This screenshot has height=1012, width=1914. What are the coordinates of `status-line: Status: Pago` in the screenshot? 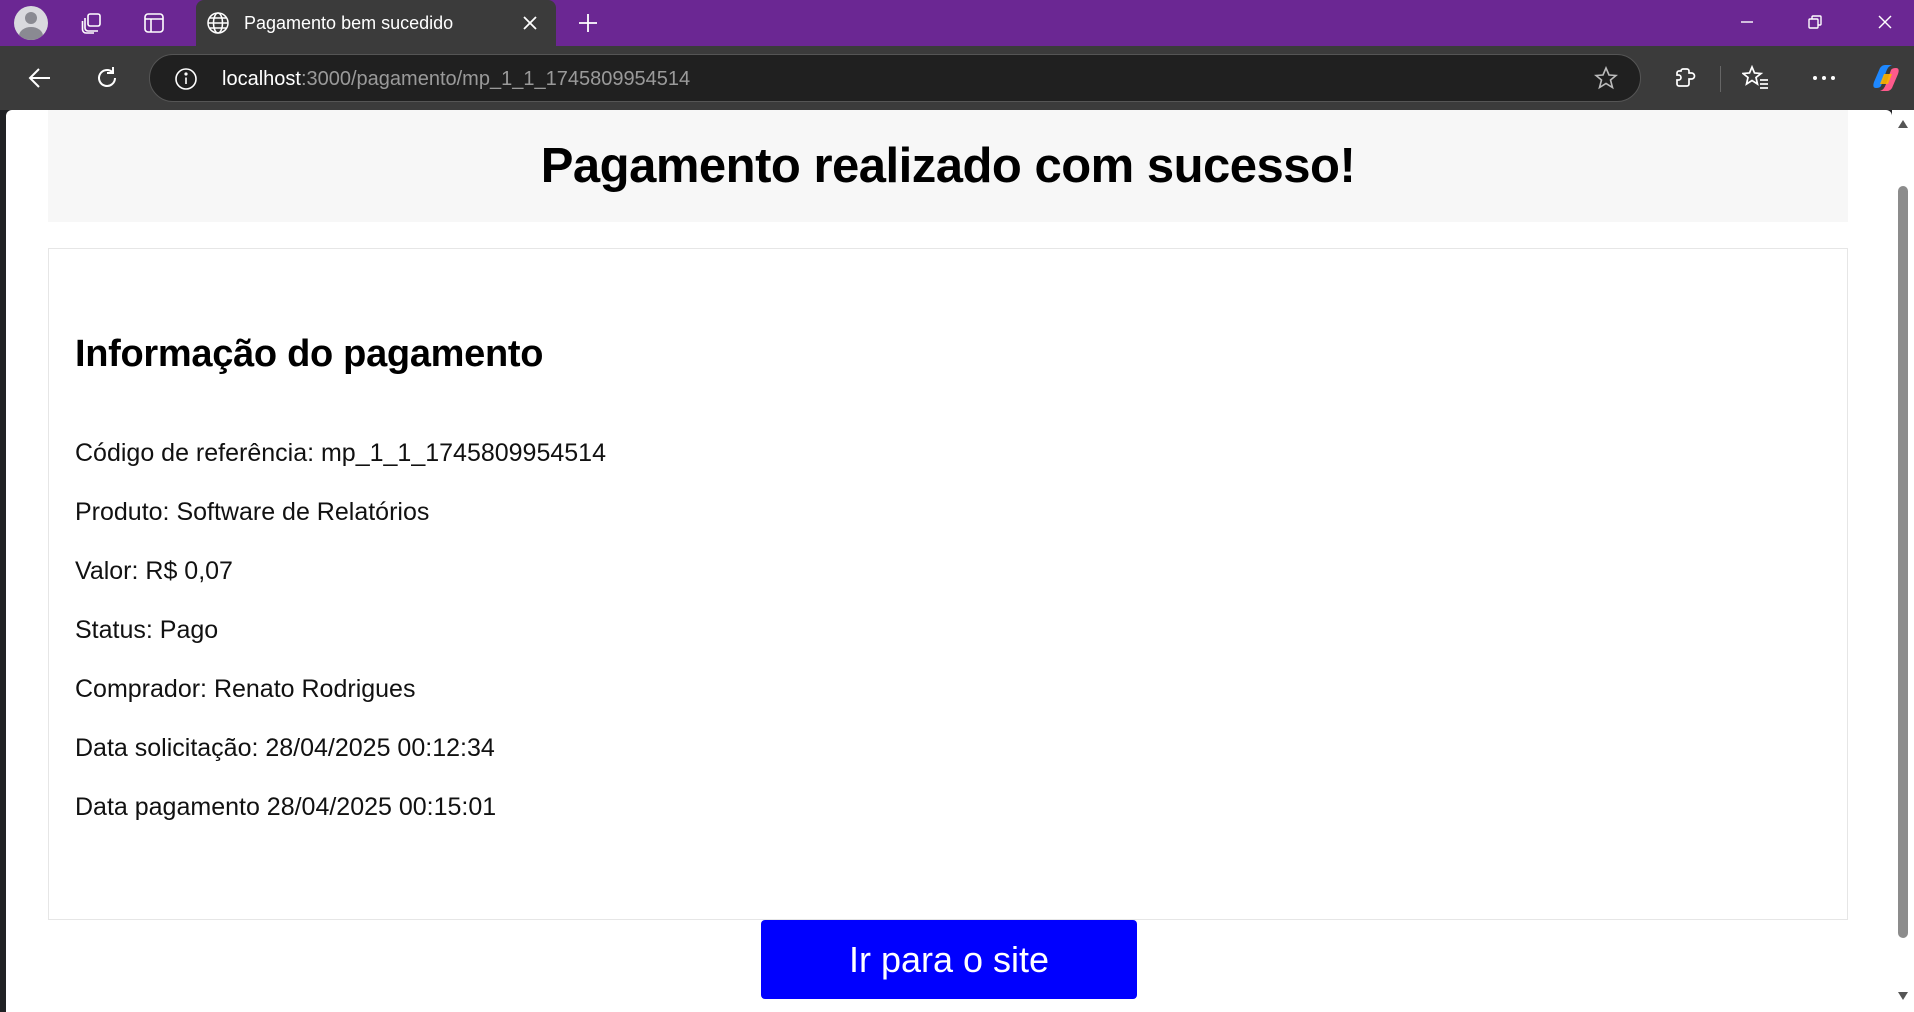 It's located at (147, 630).